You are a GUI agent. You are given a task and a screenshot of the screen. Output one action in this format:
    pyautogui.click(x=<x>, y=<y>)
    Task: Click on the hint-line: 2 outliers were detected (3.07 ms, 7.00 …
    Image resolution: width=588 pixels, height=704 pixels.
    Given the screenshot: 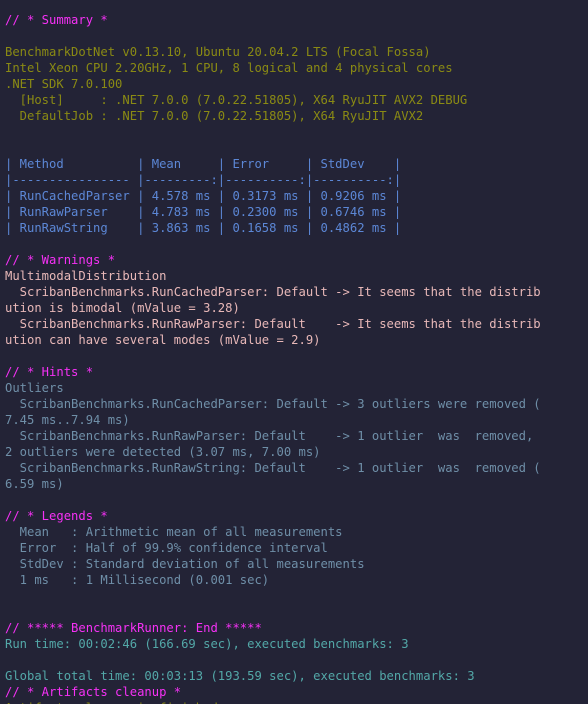 What is the action you would take?
    pyautogui.click(x=163, y=452)
    